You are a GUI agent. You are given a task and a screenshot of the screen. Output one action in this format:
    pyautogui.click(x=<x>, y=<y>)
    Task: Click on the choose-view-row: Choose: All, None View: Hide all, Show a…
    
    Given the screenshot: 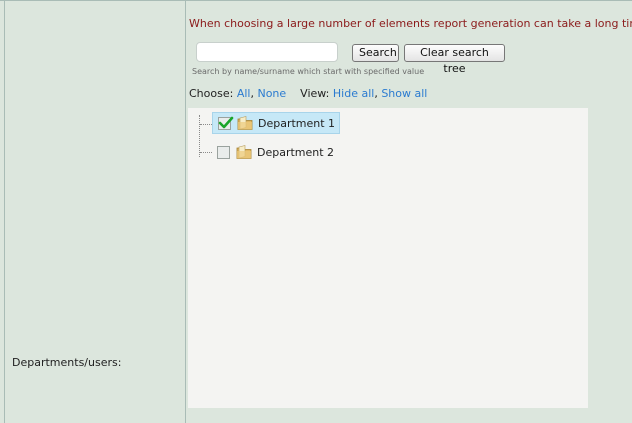 What is the action you would take?
    pyautogui.click(x=308, y=93)
    